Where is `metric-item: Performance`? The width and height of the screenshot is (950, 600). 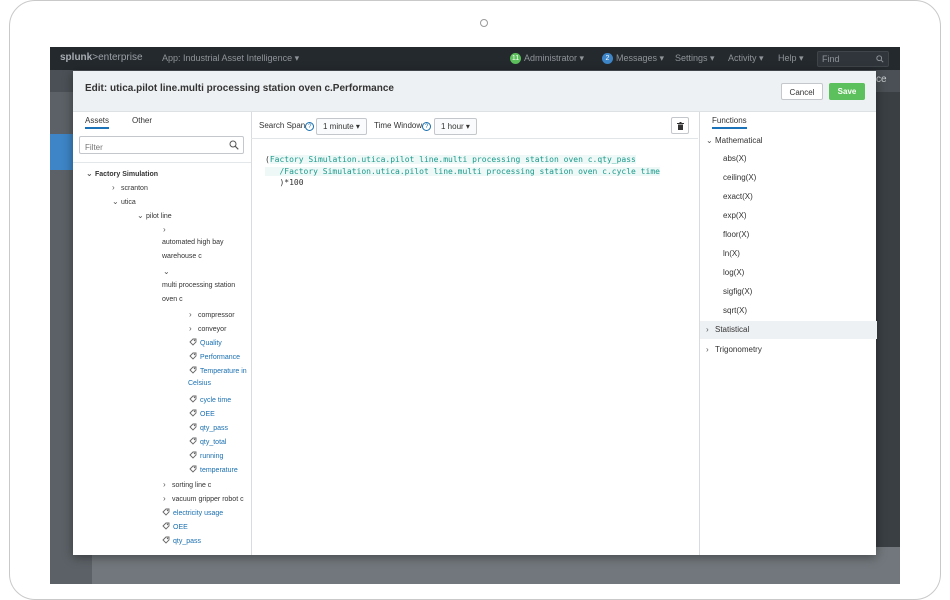 metric-item: Performance is located at coordinates (214, 356).